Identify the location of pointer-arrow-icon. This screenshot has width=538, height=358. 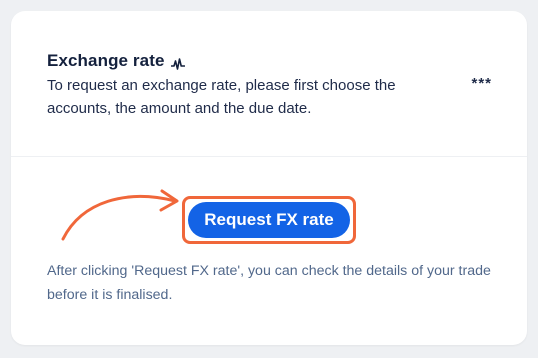
(120, 215).